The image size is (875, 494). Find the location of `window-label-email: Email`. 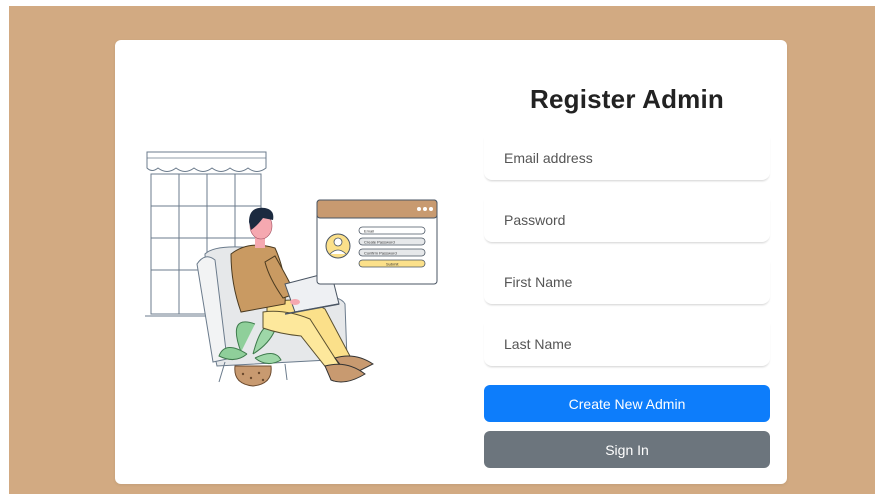

window-label-email: Email is located at coordinates (369, 231).